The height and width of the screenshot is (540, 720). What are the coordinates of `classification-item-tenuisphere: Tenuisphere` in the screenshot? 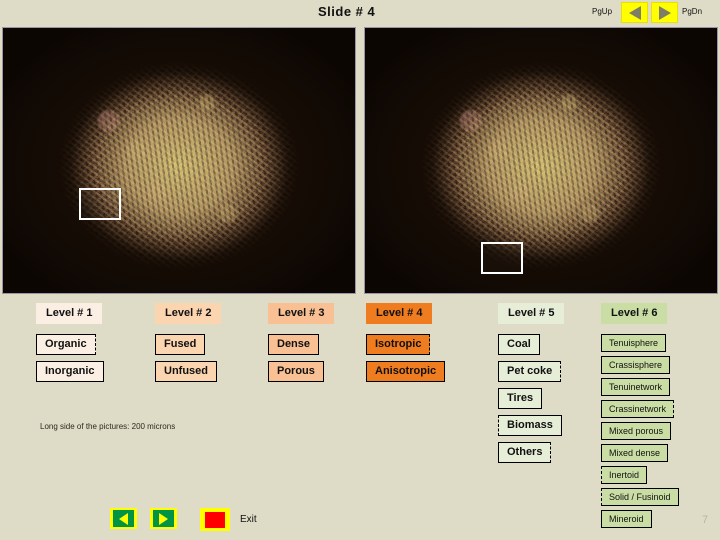 It's located at (634, 343).